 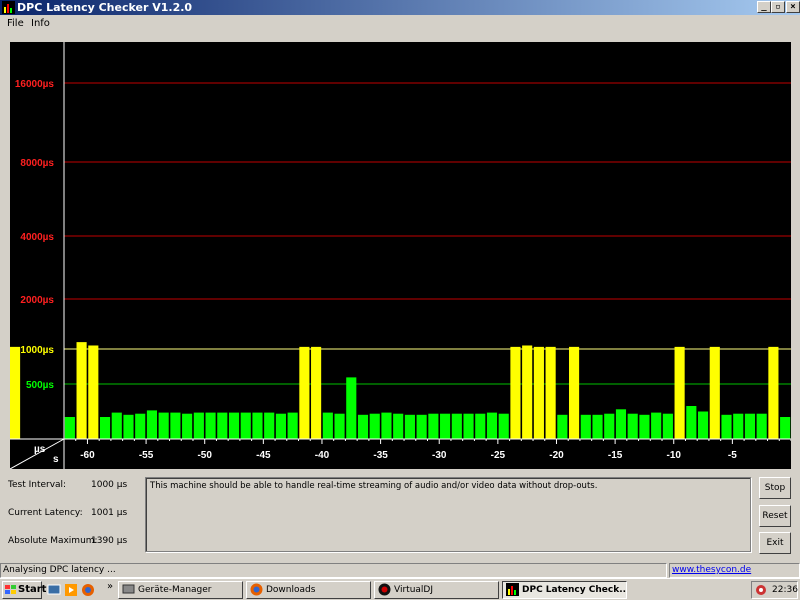 I want to click on menu-info: Info, so click(x=40, y=23).